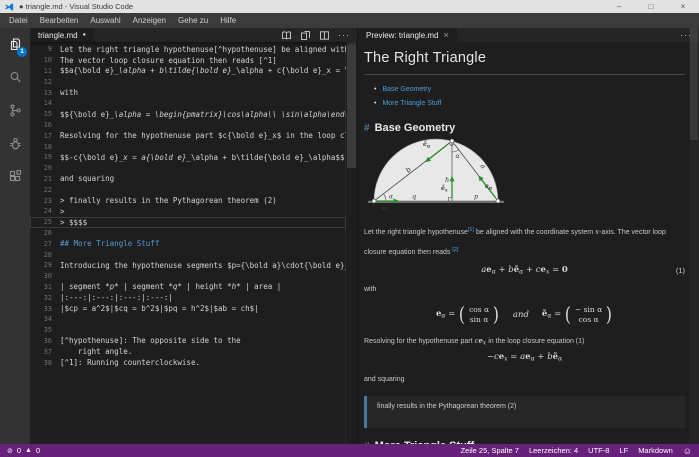 This screenshot has height=457, width=699. I want to click on toc-link-base-geometry: Base Geometry, so click(406, 90).